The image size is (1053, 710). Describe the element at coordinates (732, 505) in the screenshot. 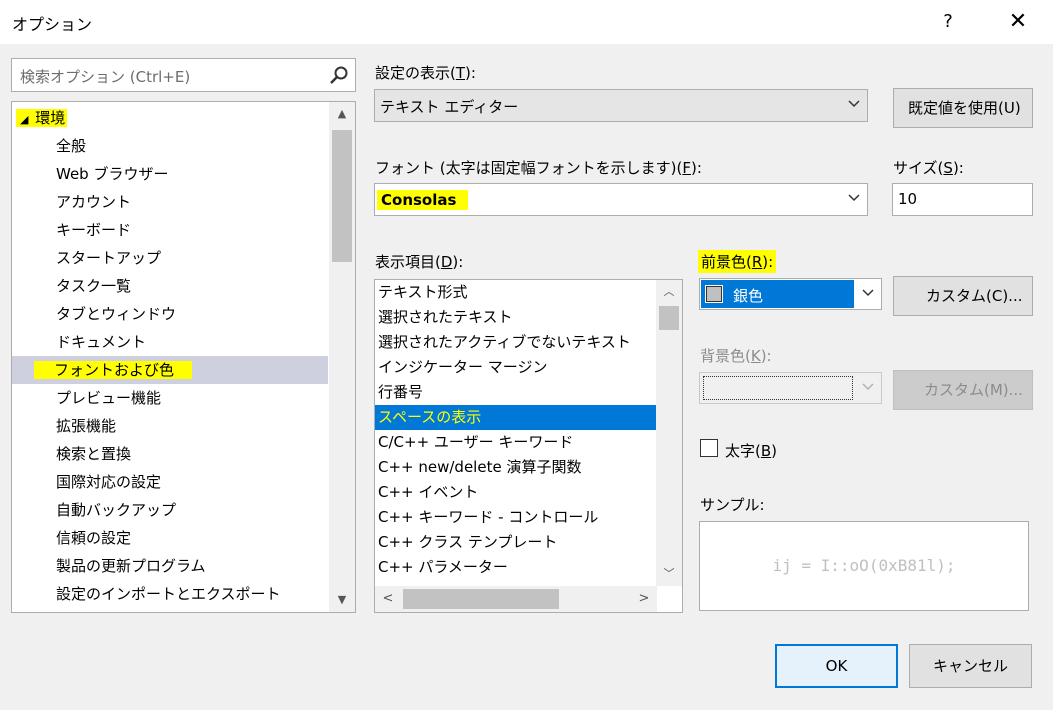

I see `sample-label: サンプル:` at that location.